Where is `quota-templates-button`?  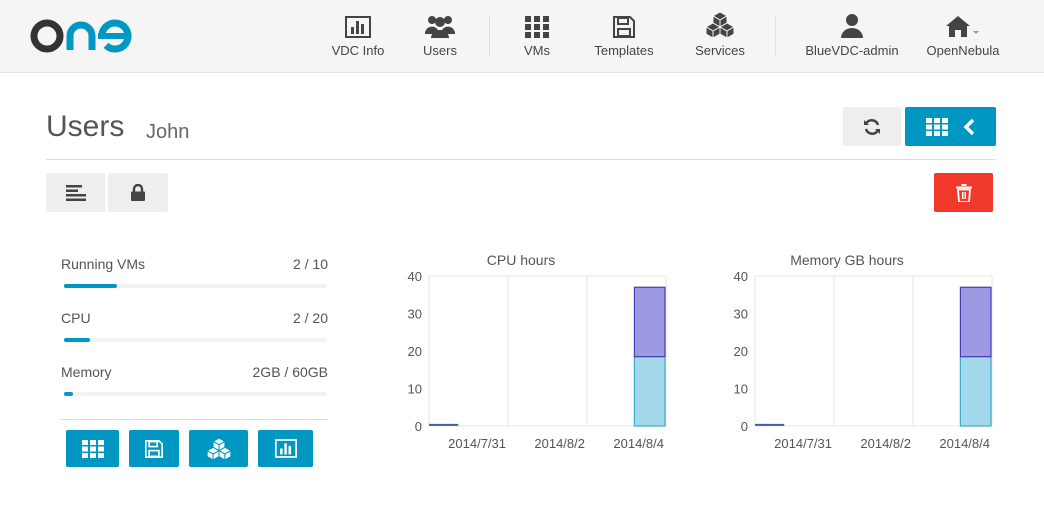 quota-templates-button is located at coordinates (154, 448).